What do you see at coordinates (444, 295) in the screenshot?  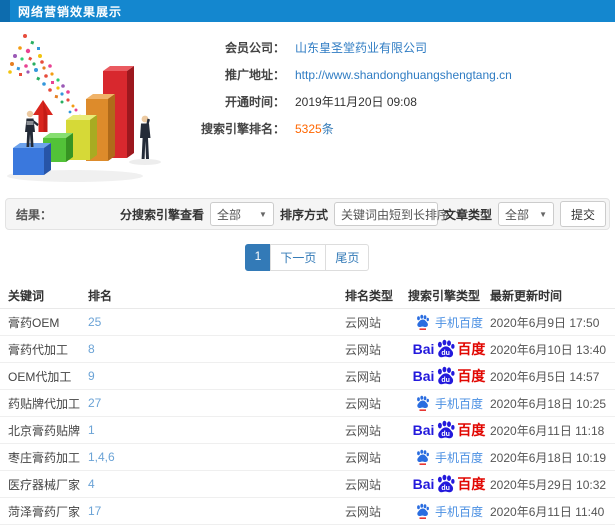 I see `header-engine-type: 搜索引擎类型` at bounding box center [444, 295].